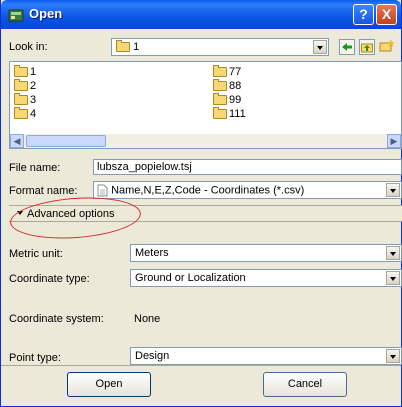 The height and width of the screenshot is (407, 402). I want to click on point-type-dropdown: Design, so click(266, 356).